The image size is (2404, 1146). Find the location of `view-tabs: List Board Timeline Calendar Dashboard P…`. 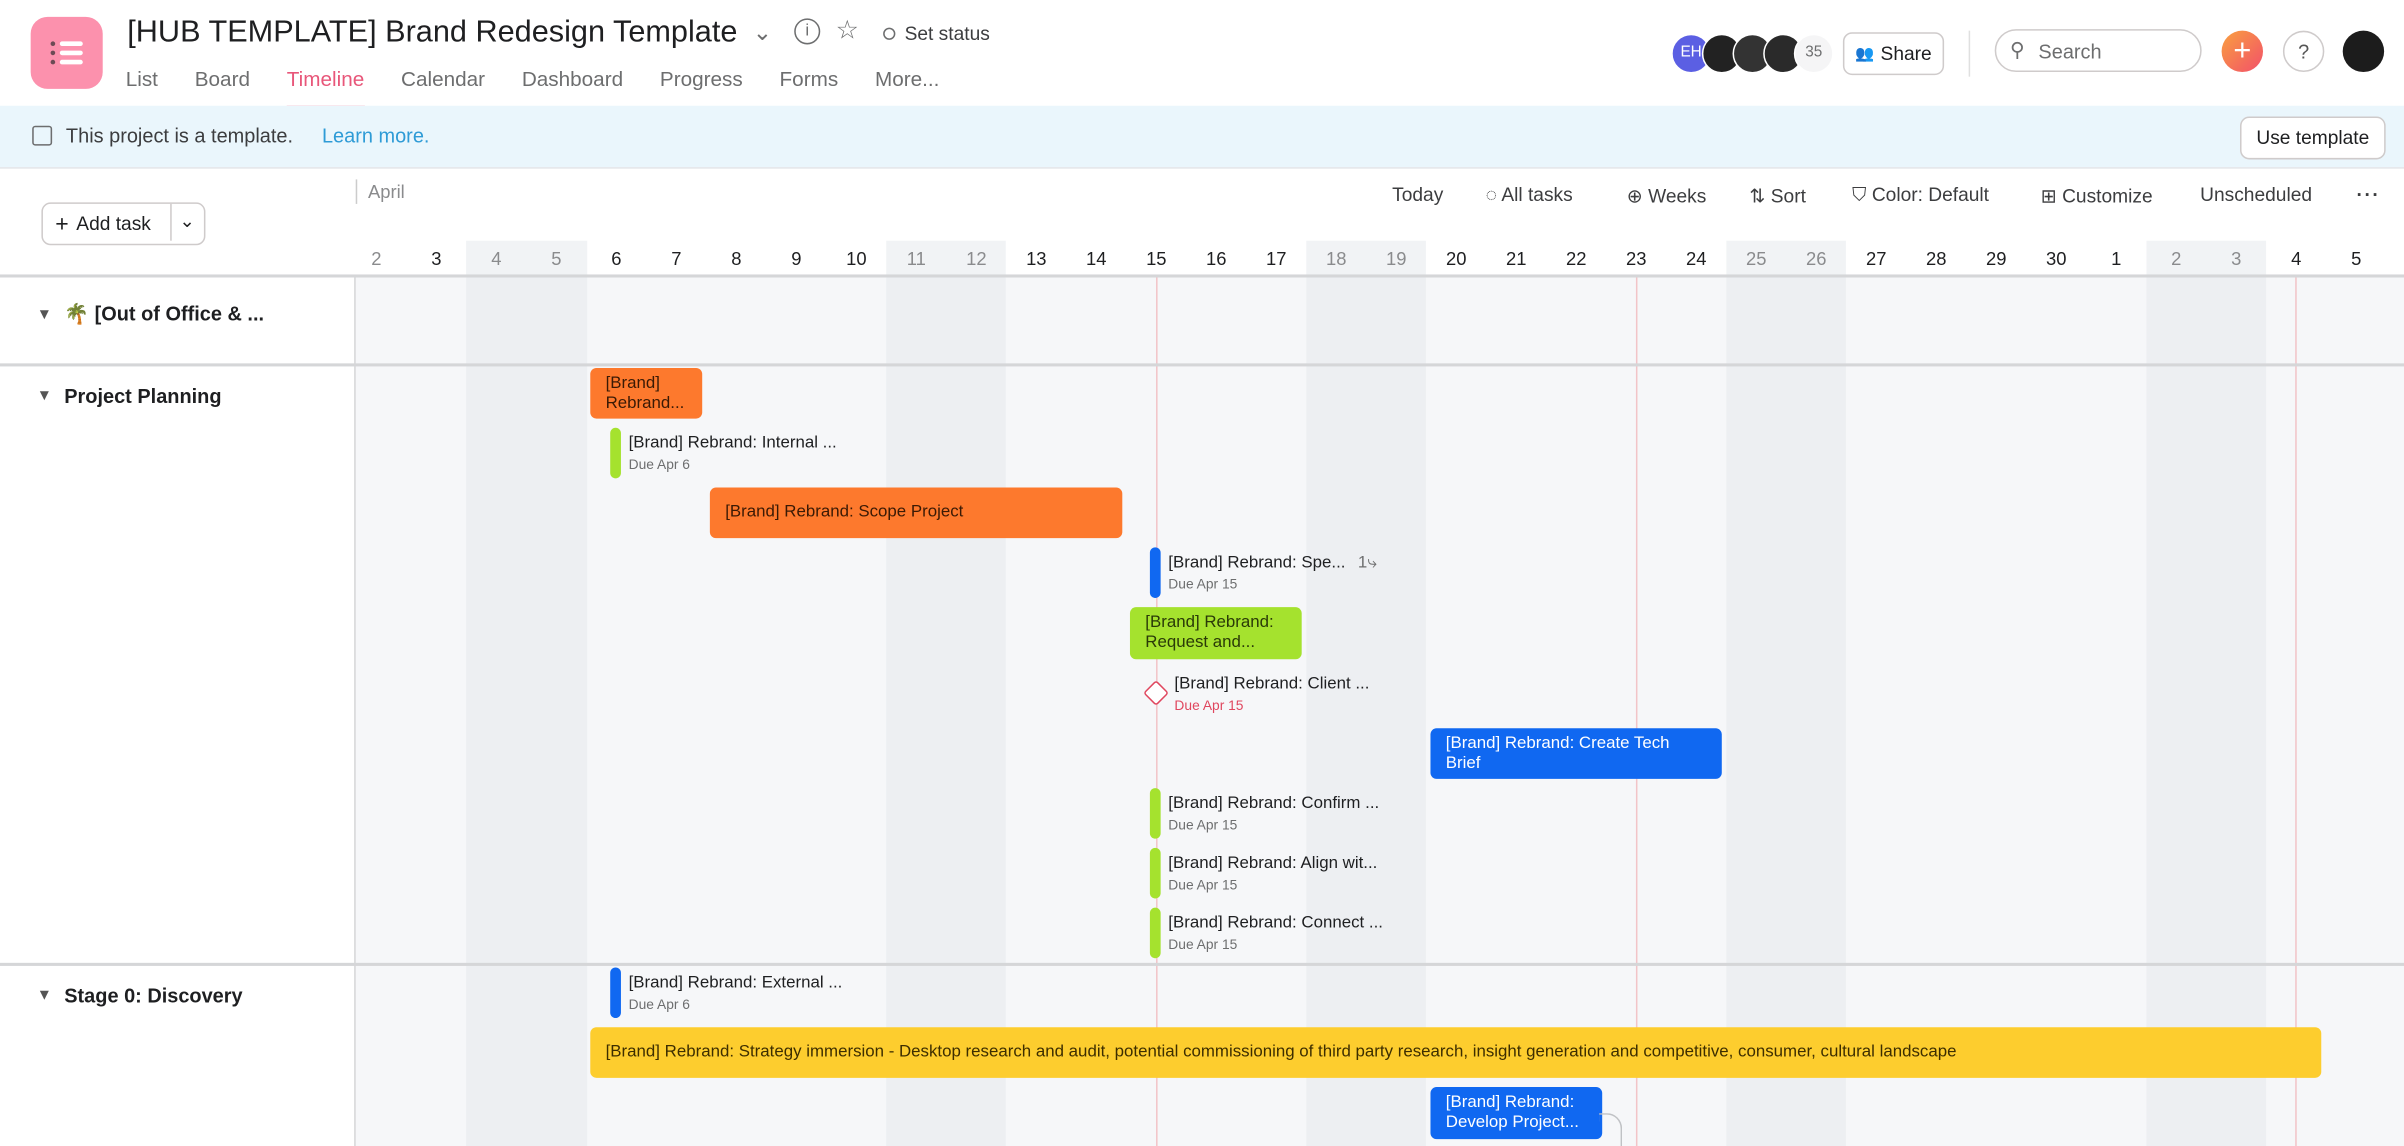

view-tabs: List Board Timeline Calendar Dashboard P… is located at coordinates (551, 88).